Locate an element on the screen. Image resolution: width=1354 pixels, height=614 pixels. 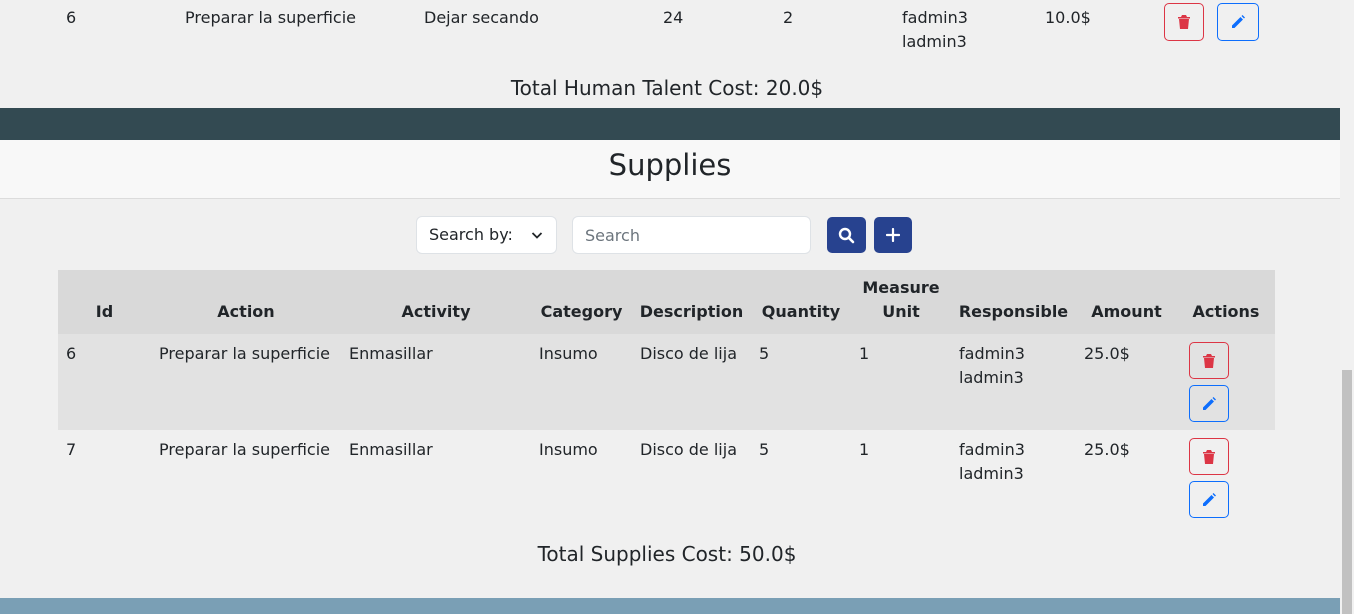
ht-edit-button is located at coordinates (1238, 22).